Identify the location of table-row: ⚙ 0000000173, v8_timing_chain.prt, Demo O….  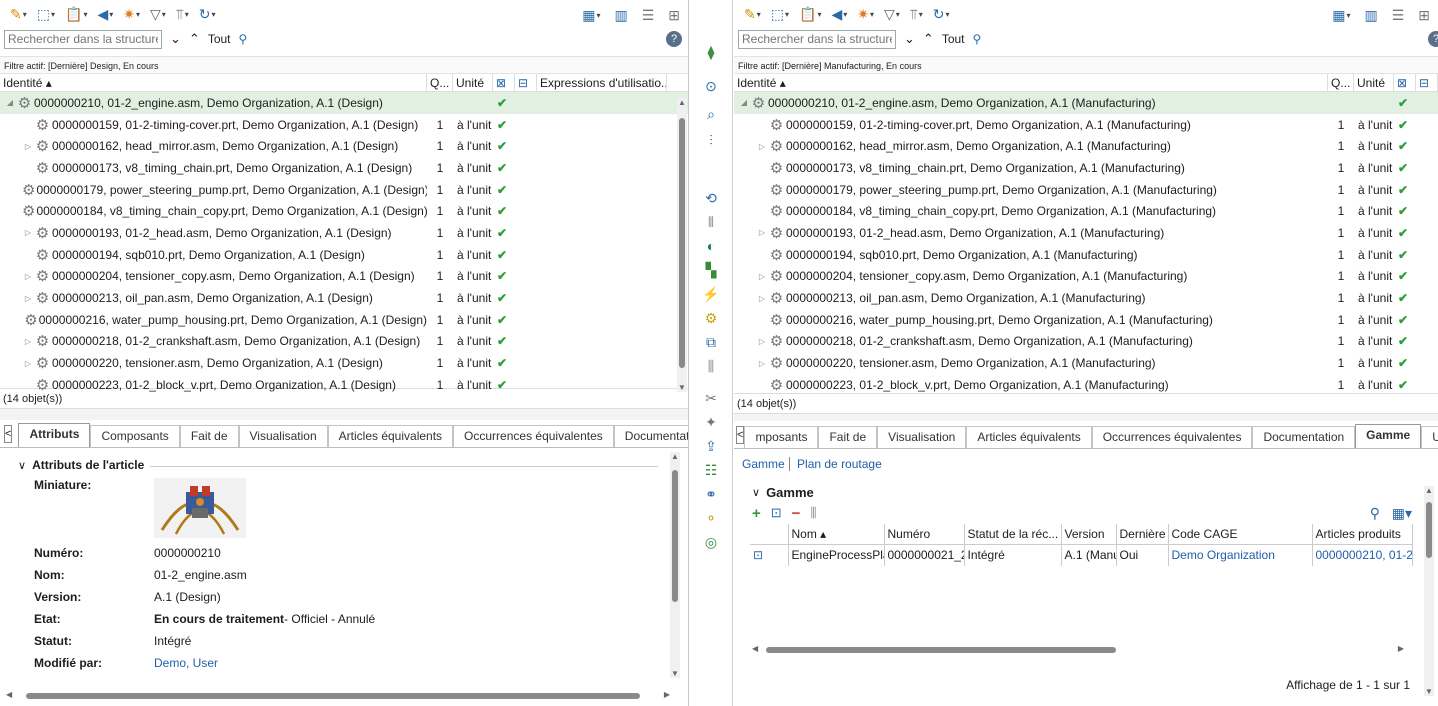
(344, 168).